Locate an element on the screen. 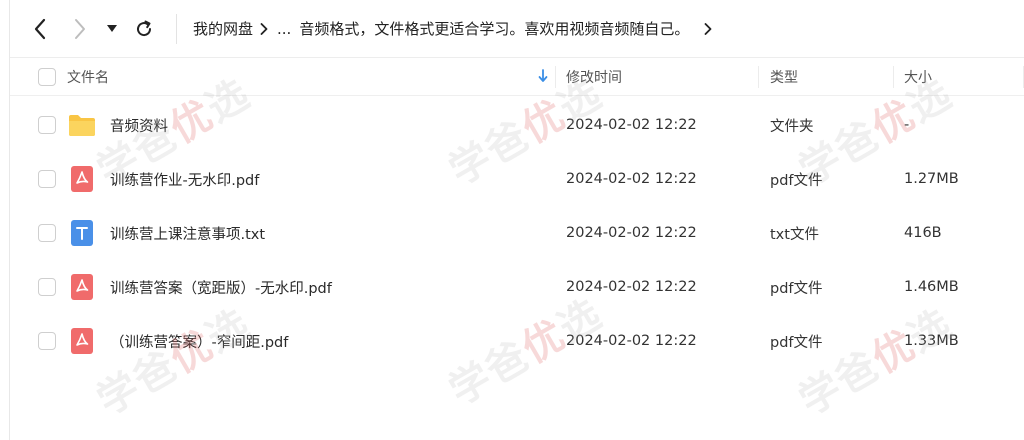  file-type: txt文件 is located at coordinates (794, 234).